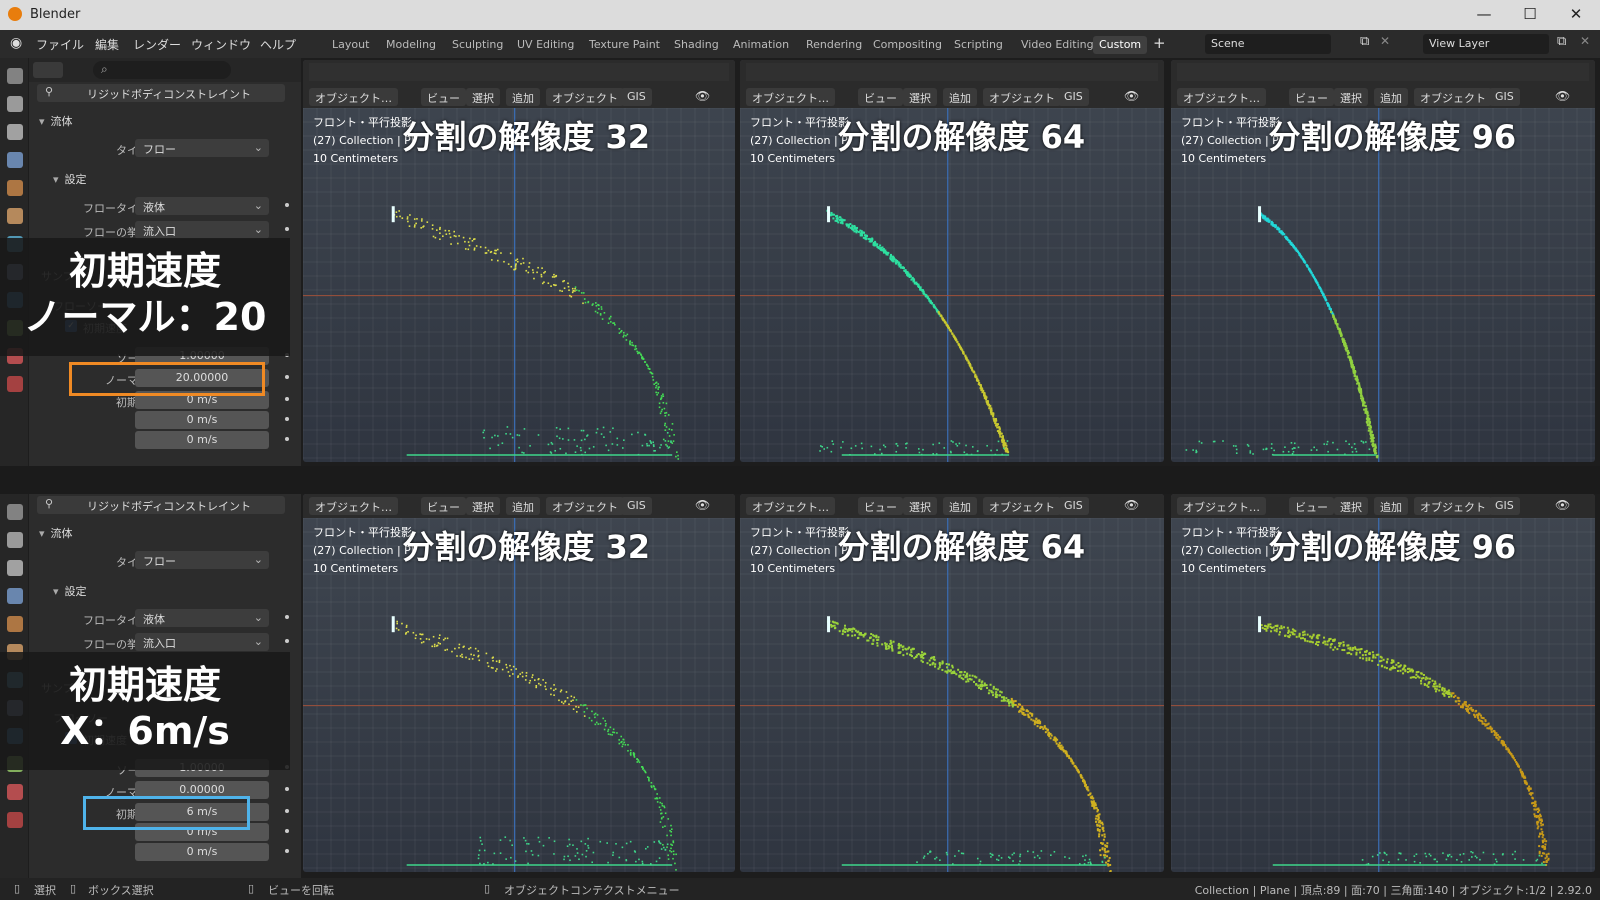 The height and width of the screenshot is (900, 1600). What do you see at coordinates (350, 45) in the screenshot?
I see `workspace-tab-layout: Layout` at bounding box center [350, 45].